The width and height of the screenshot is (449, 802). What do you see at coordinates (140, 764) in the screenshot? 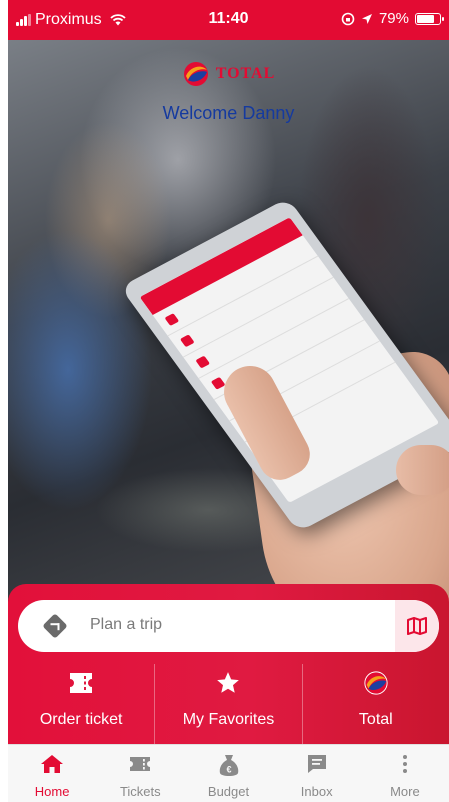
I see `tickets-icon` at bounding box center [140, 764].